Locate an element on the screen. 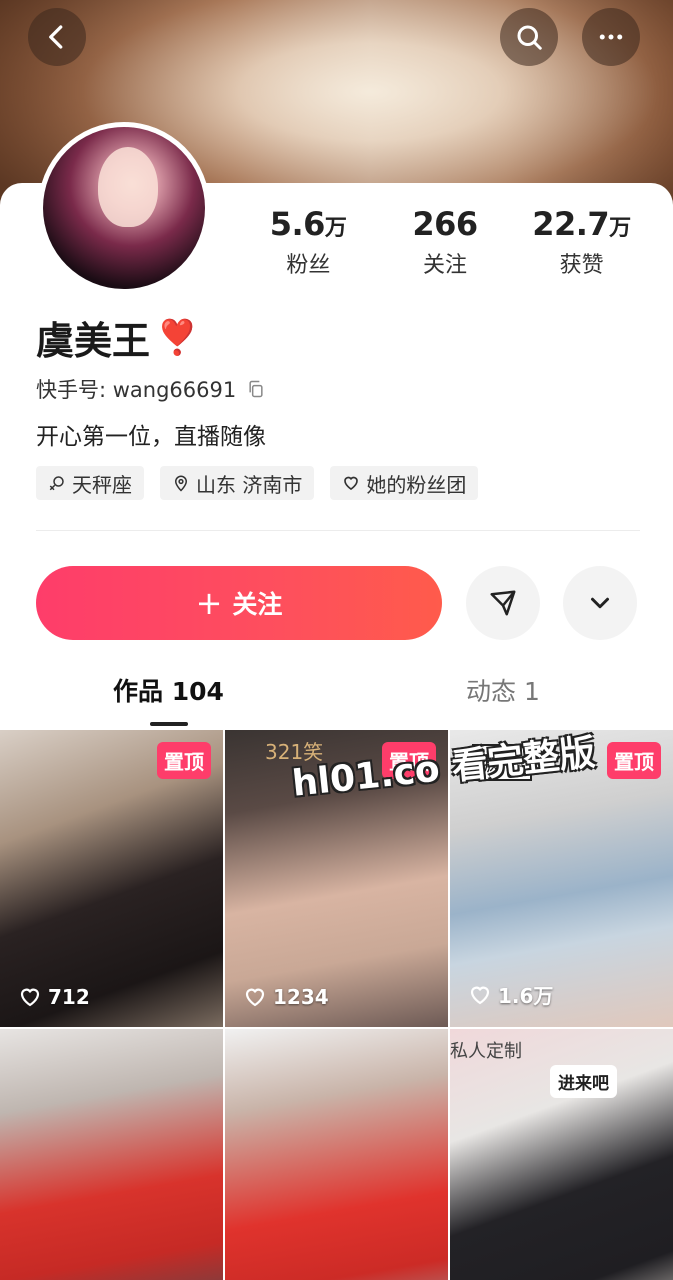 The height and width of the screenshot is (1280, 673). tag-constellation: 天秤座 is located at coordinates (90, 483).